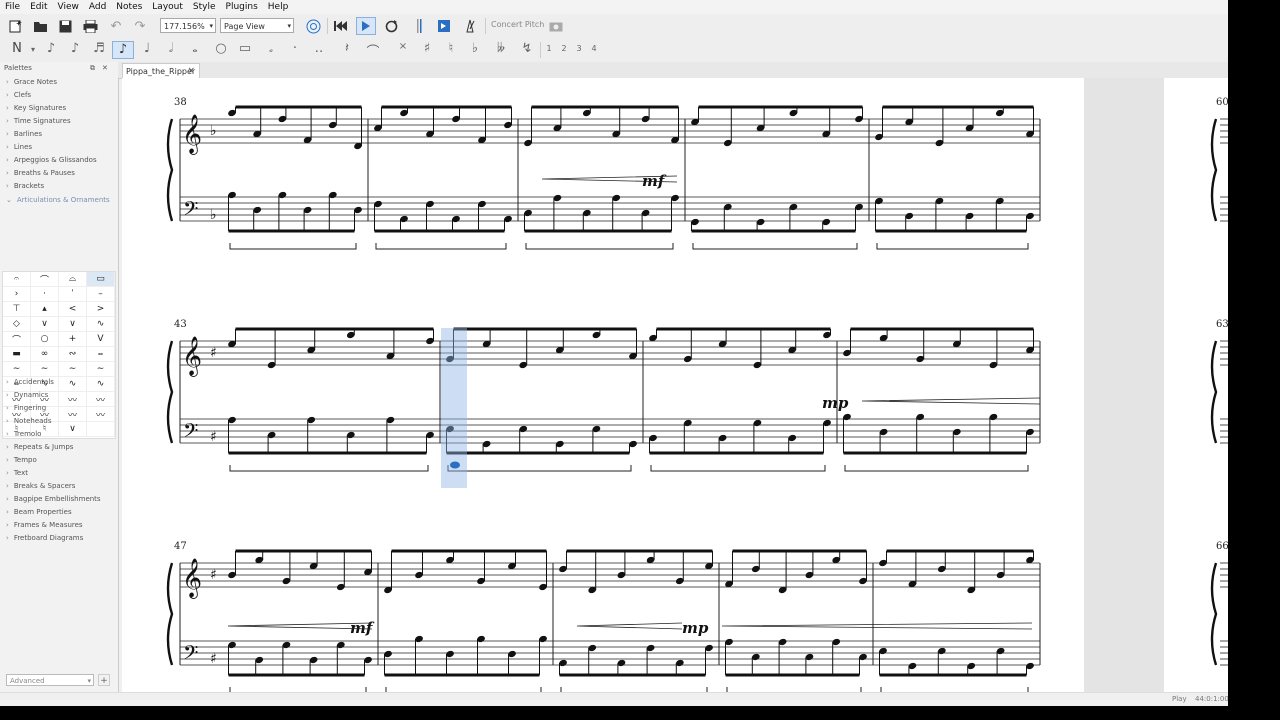 The height and width of the screenshot is (720, 1280). What do you see at coordinates (38, 121) in the screenshot?
I see `palette-time-signatures: › Time Signatures` at bounding box center [38, 121].